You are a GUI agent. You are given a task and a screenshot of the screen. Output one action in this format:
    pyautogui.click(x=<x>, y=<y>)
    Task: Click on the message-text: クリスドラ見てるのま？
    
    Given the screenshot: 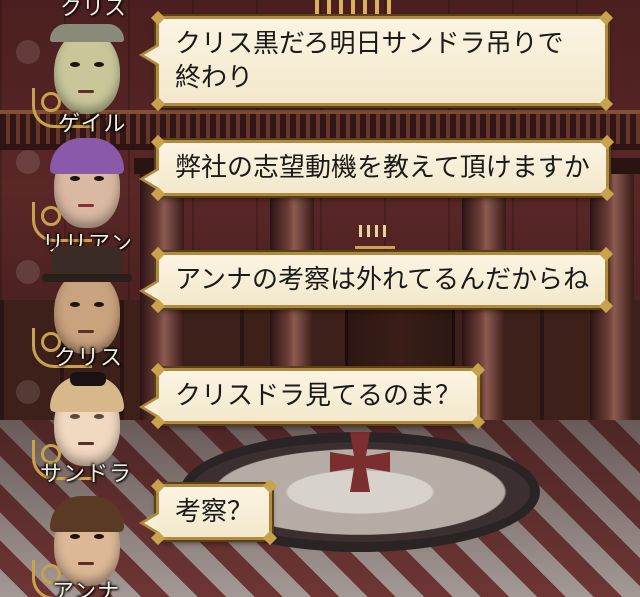 What is the action you would take?
    pyautogui.click(x=318, y=396)
    